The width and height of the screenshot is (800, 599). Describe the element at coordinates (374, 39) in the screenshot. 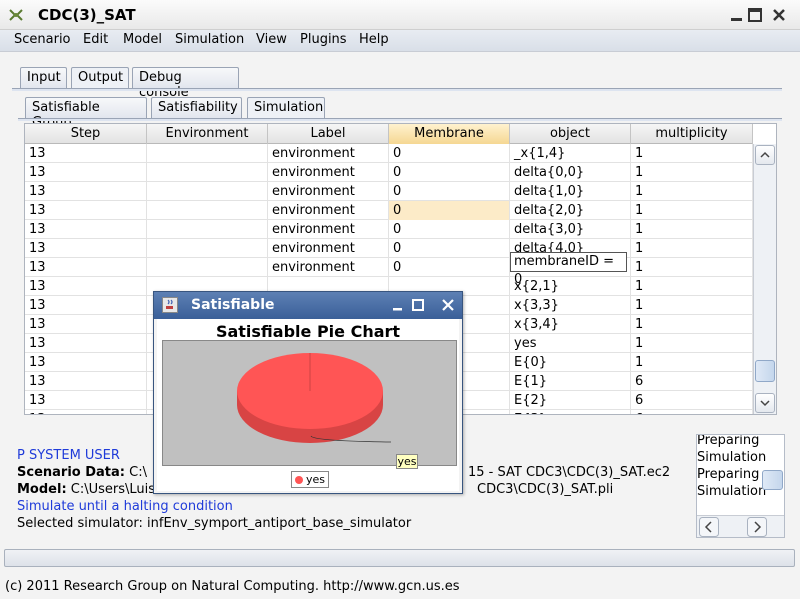

I see `menu-help: Help` at that location.